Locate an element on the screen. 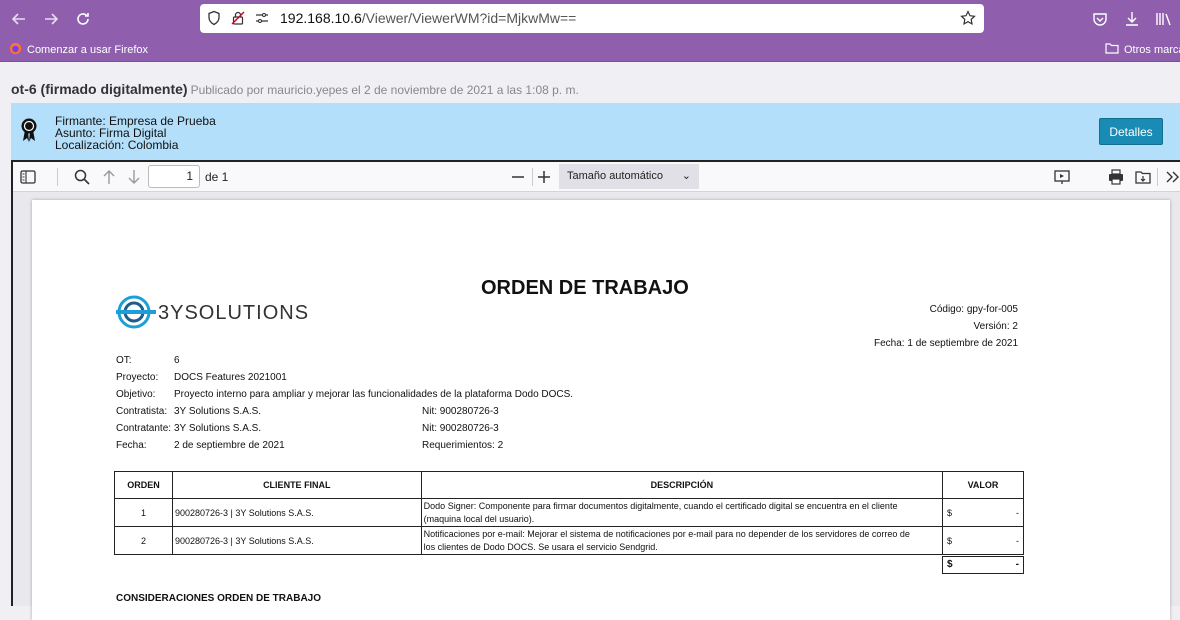 This screenshot has width=1180, height=620. signature-banner: Firmante: Empresa de Prueba Asunto is located at coordinates (595, 131).